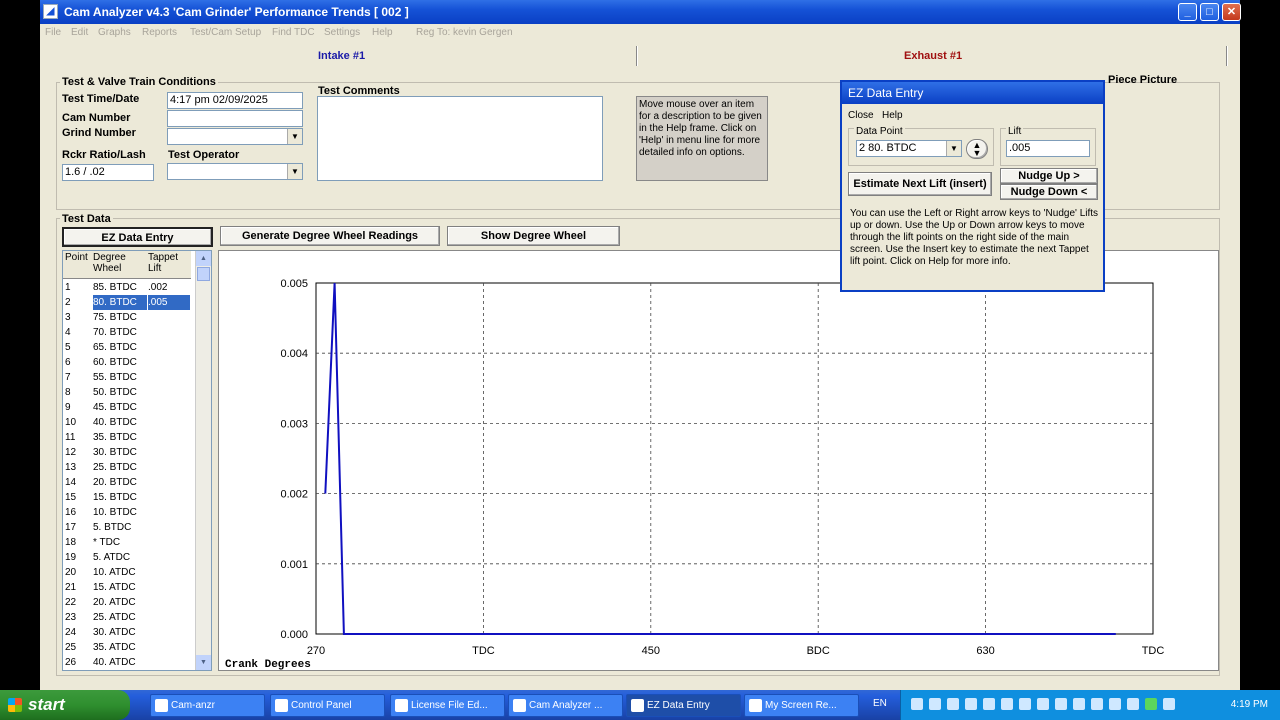 This screenshot has height=720, width=1280. What do you see at coordinates (327, 705) in the screenshot?
I see `taskbar-item-control-panel: Control Panel` at bounding box center [327, 705].